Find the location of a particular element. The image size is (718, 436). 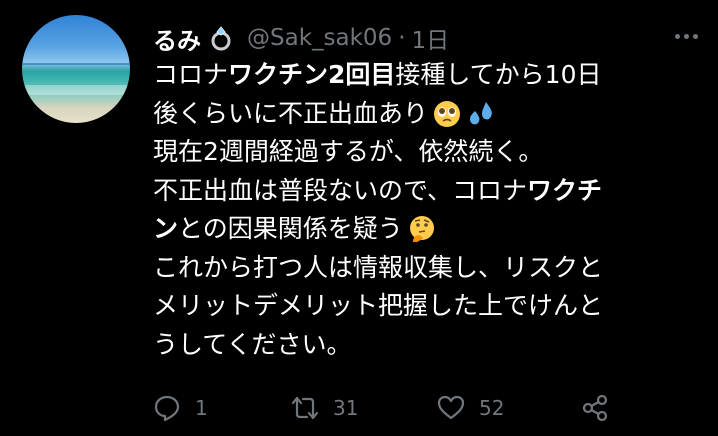

text-line: コロナ ワクチン2回目 接種してから10日 is located at coordinates (377, 74).